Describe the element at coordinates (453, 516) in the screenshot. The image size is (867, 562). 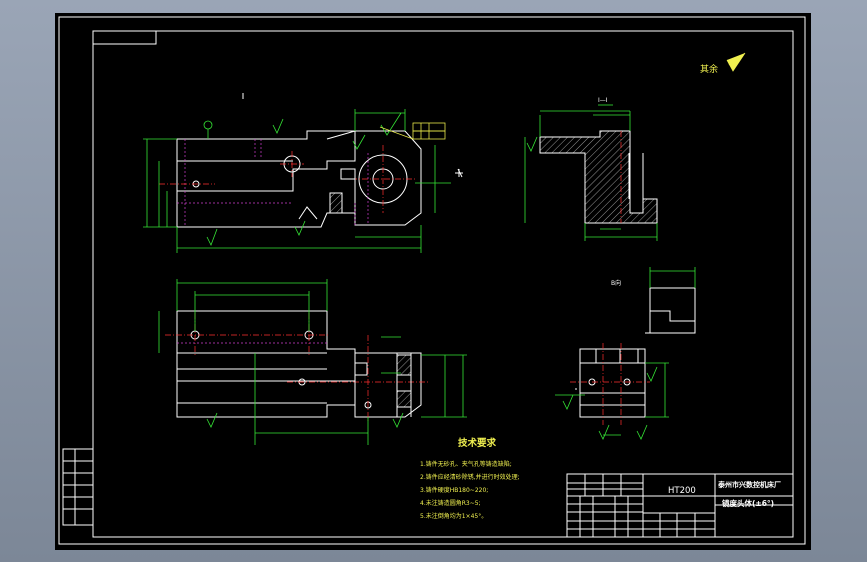
I see `tech-req-item: 5.未注倒角均为1×45°。` at that location.